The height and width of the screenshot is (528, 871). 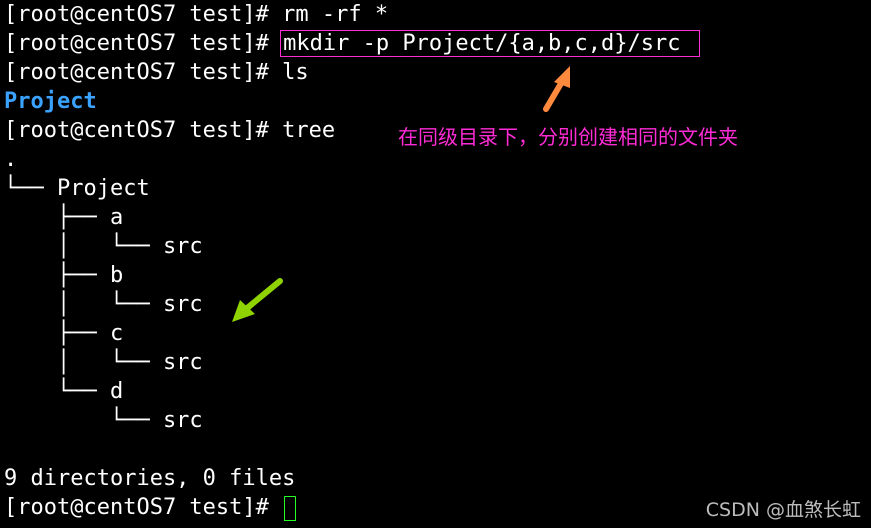 I want to click on green-arrow-icon, so click(x=257, y=300).